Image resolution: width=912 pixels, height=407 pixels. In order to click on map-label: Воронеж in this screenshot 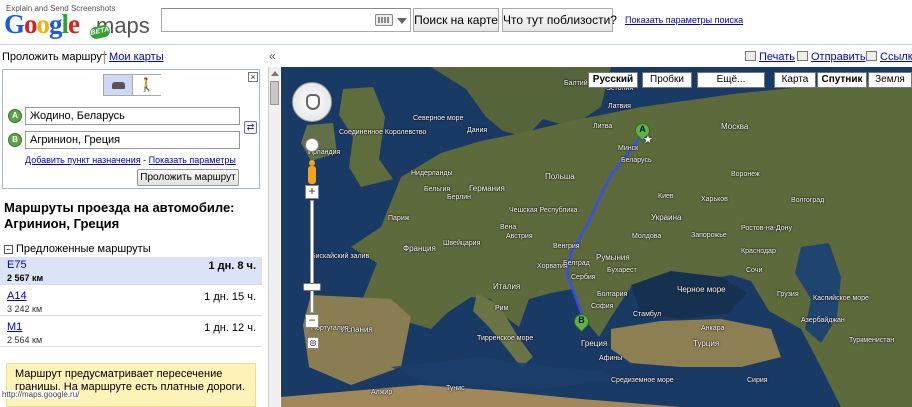, I will do `click(745, 174)`.